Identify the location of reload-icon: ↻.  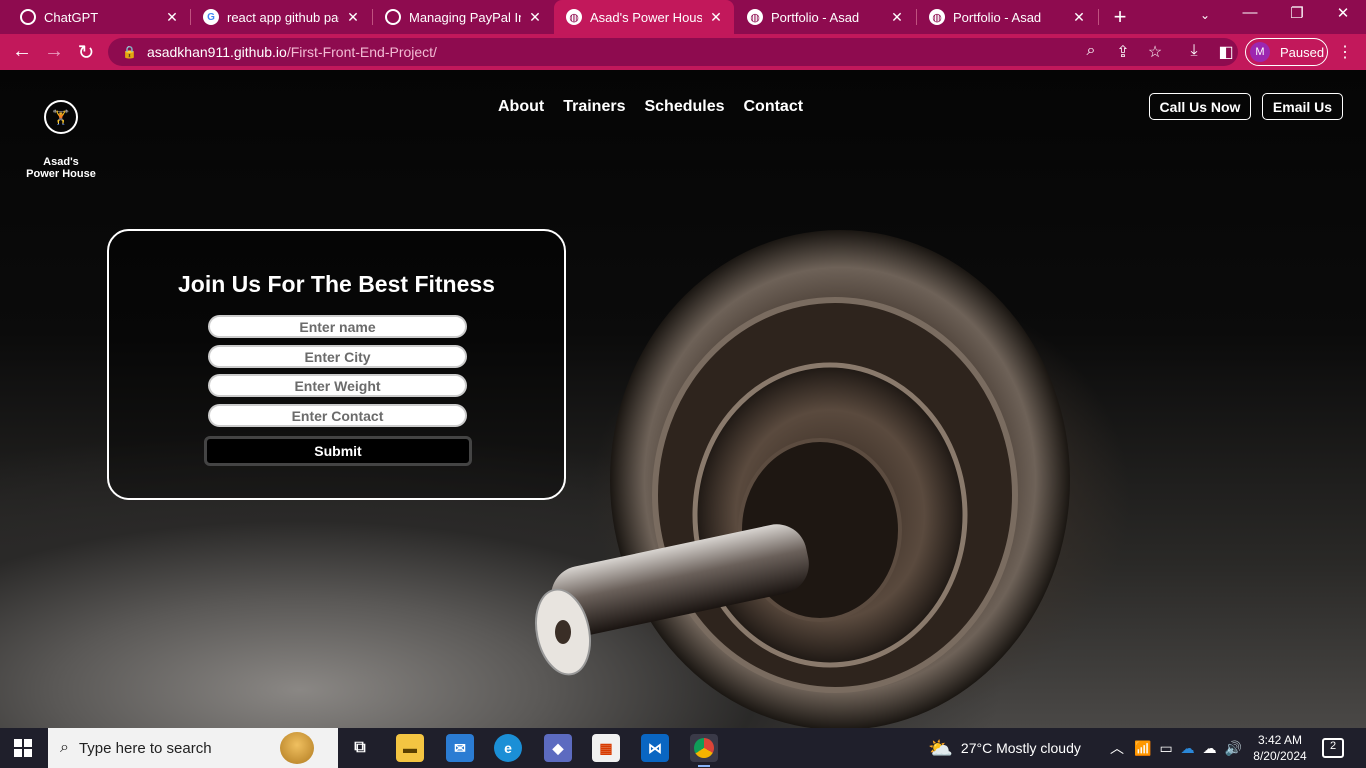
(86, 52).